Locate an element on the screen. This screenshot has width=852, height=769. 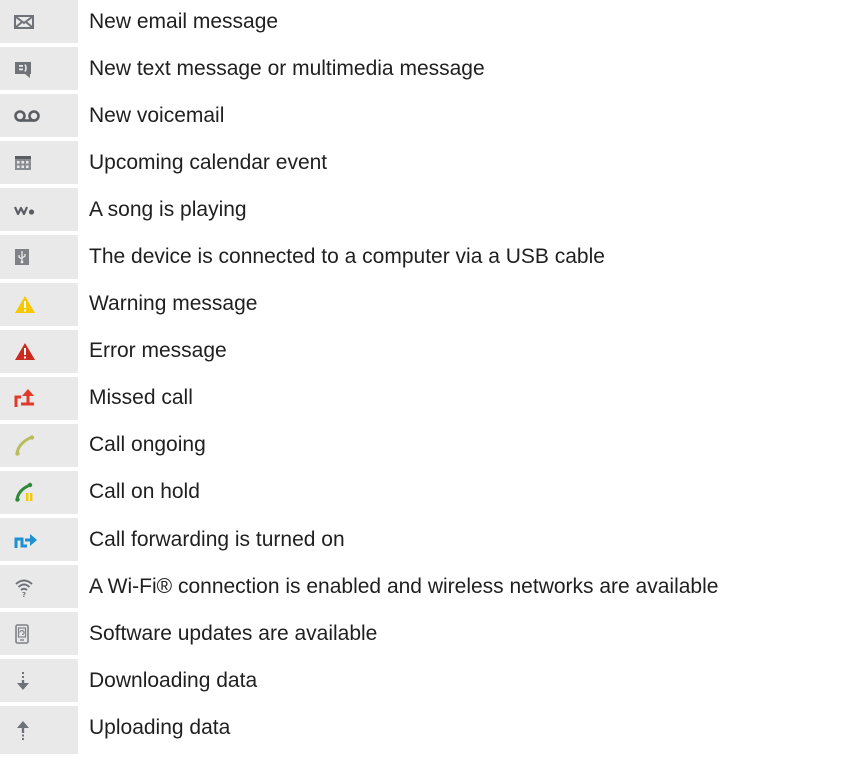
downloading-icon is located at coordinates (23, 681).